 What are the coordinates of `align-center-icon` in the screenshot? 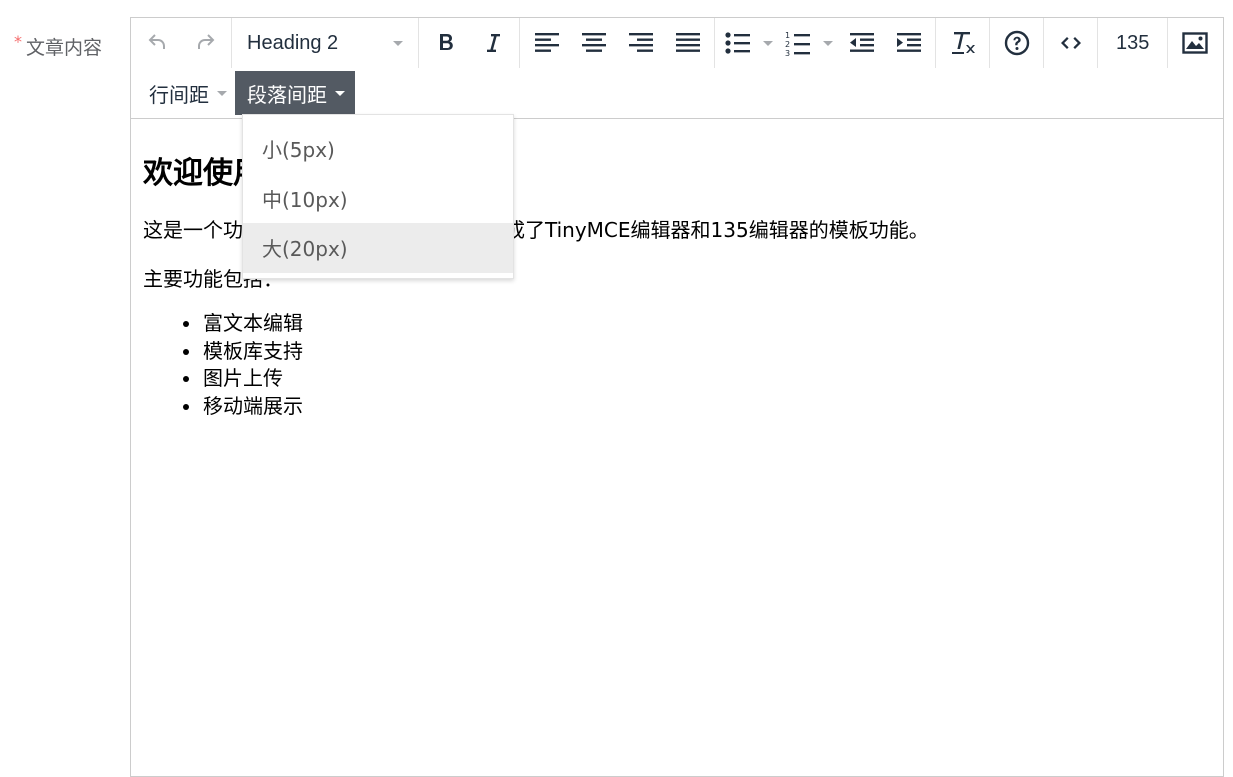 It's located at (593, 42).